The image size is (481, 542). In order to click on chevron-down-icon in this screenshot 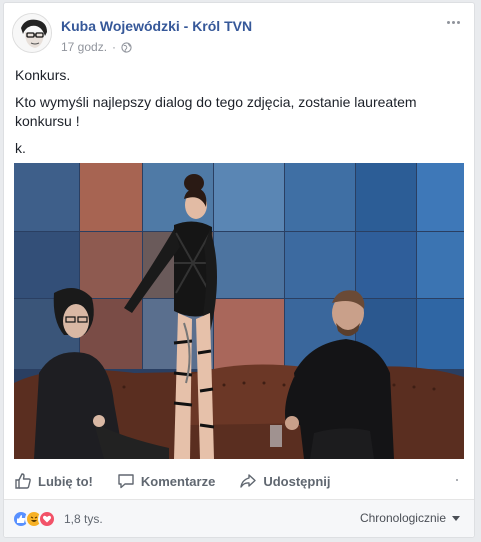, I will do `click(456, 518)`.